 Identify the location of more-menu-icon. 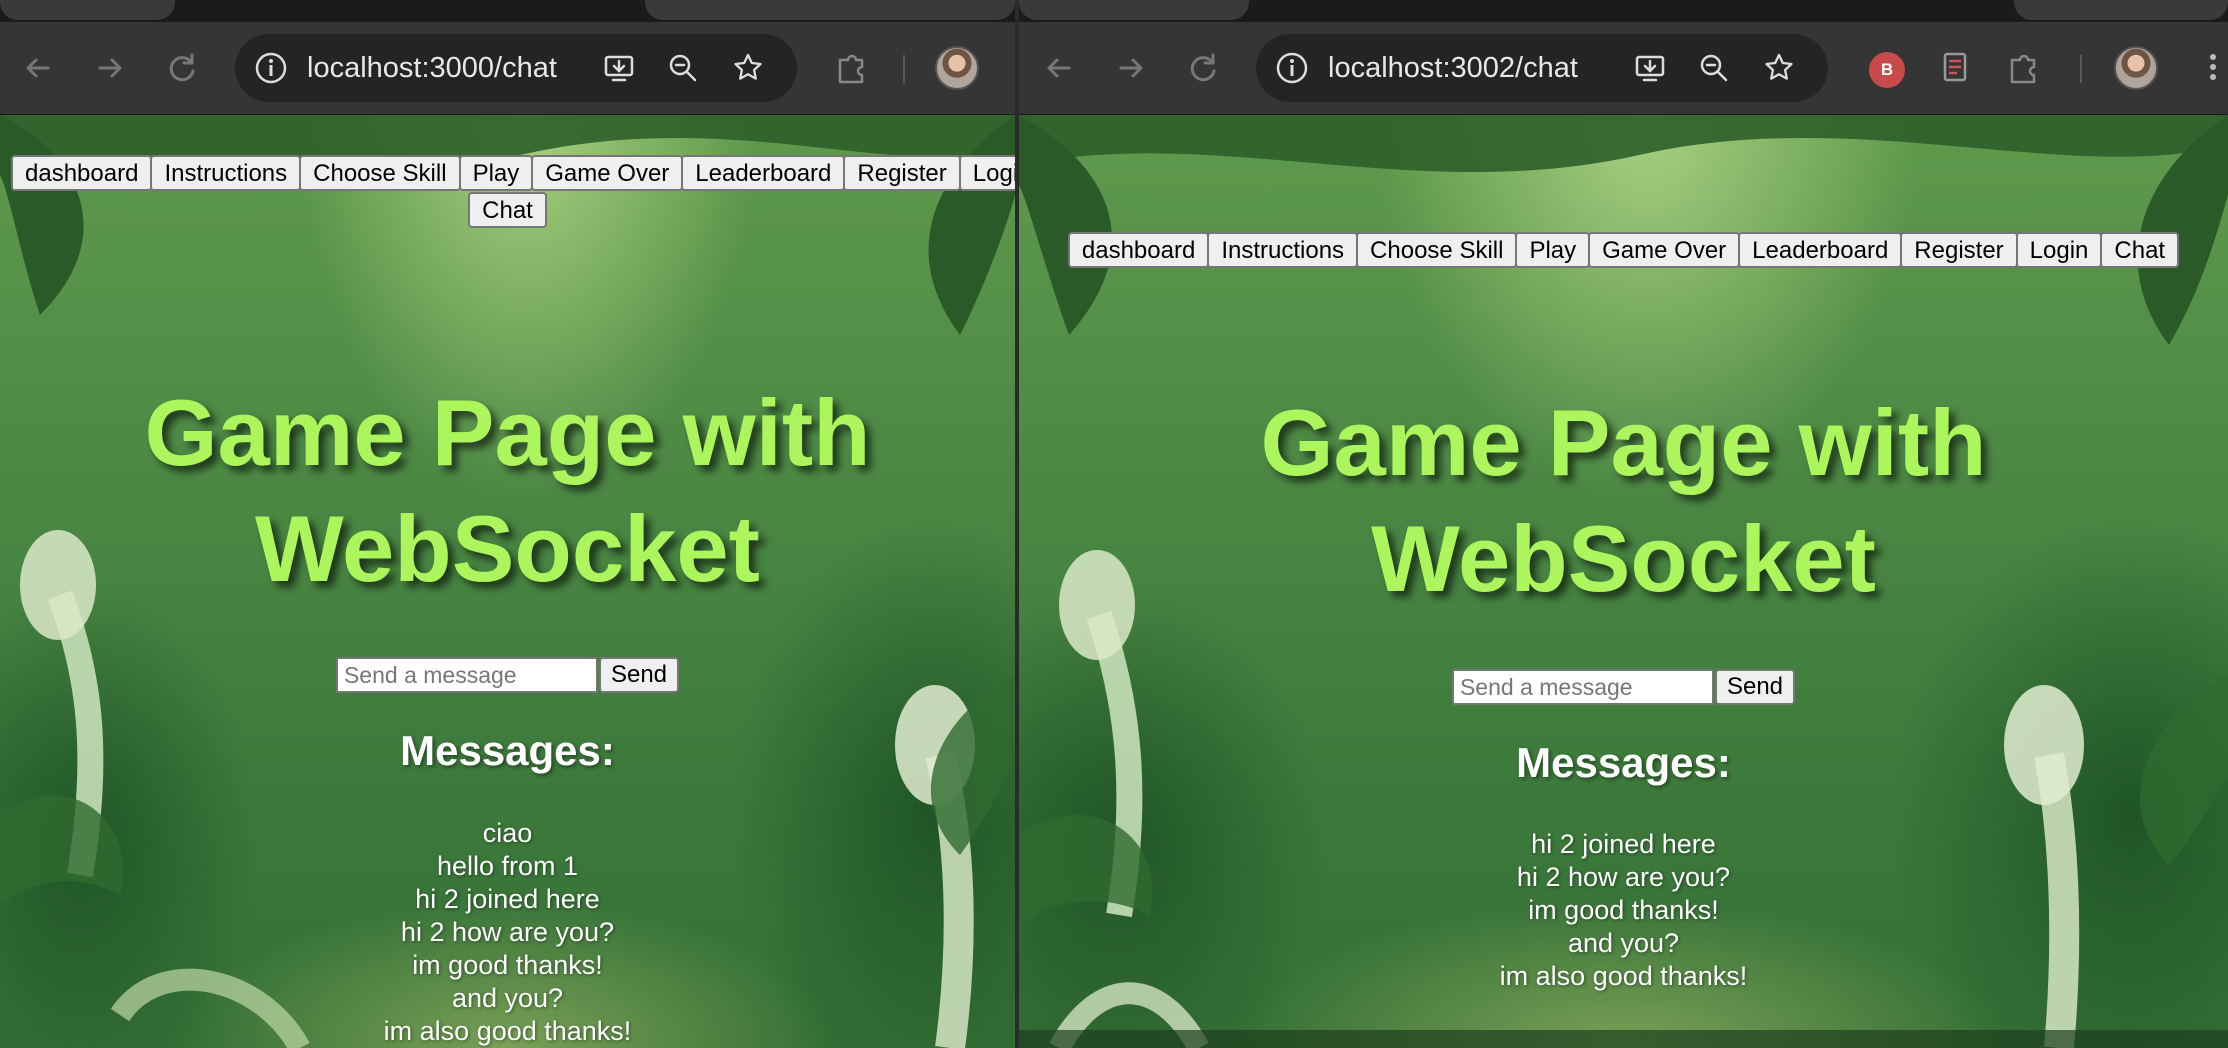
(2211, 67).